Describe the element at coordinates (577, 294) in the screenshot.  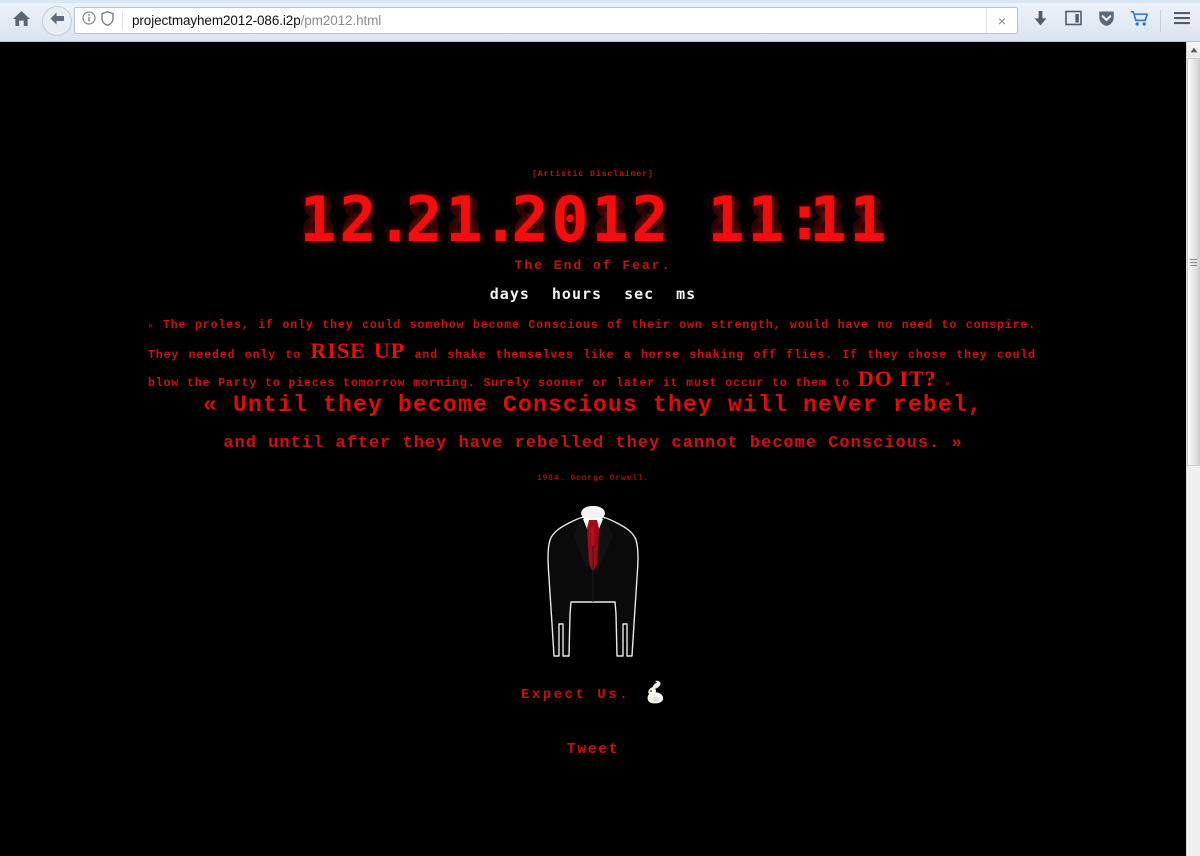
I see `unit-label-hours: hours` at that location.